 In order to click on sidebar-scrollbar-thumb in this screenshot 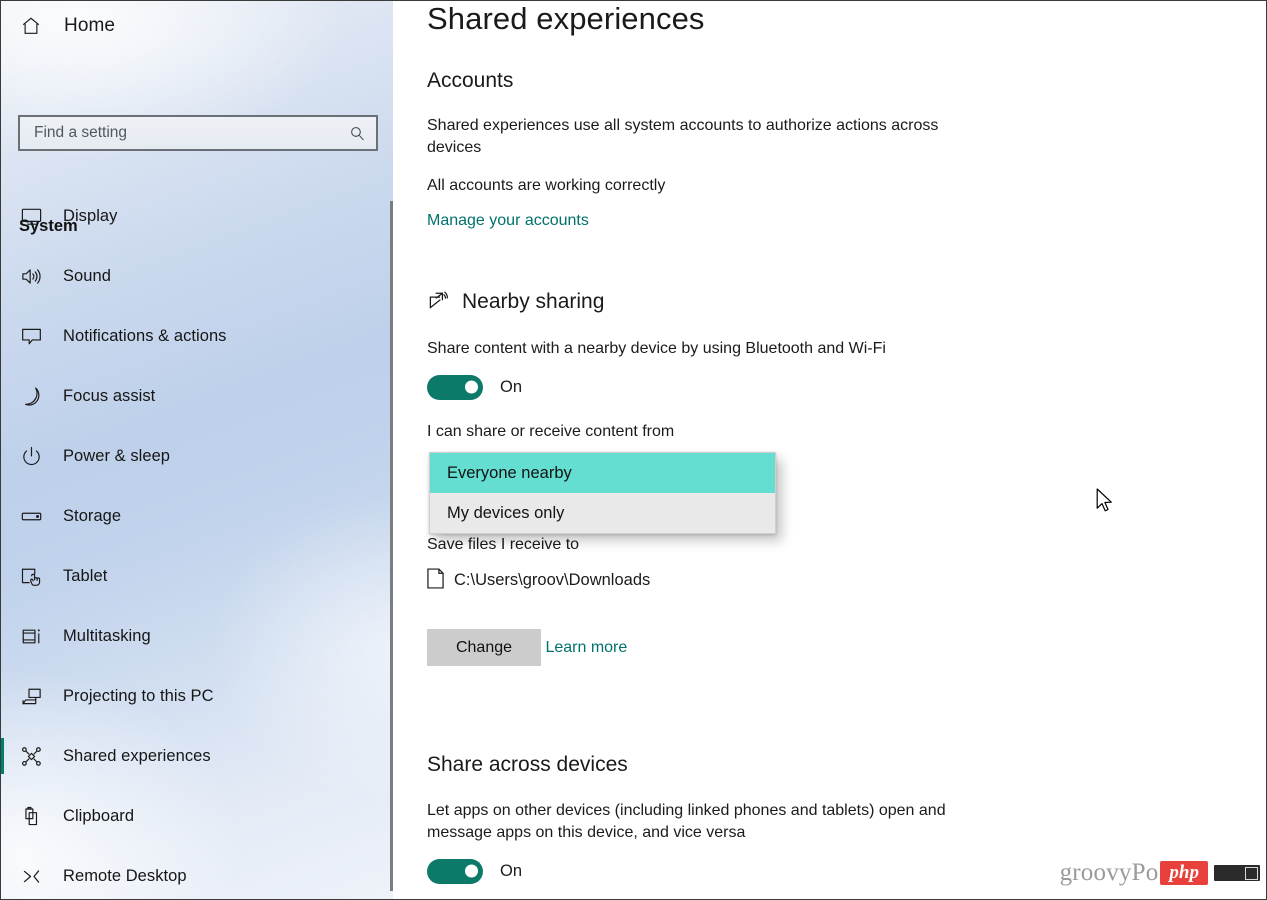, I will do `click(391, 546)`.